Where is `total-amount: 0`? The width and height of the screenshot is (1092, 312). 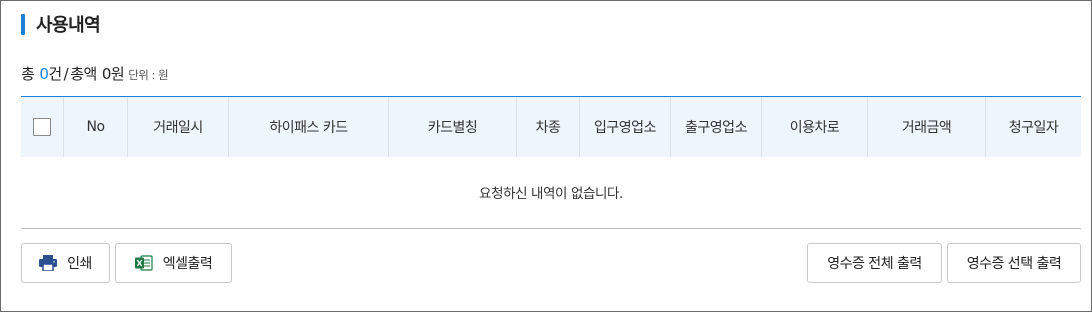
total-amount: 0 is located at coordinates (106, 74).